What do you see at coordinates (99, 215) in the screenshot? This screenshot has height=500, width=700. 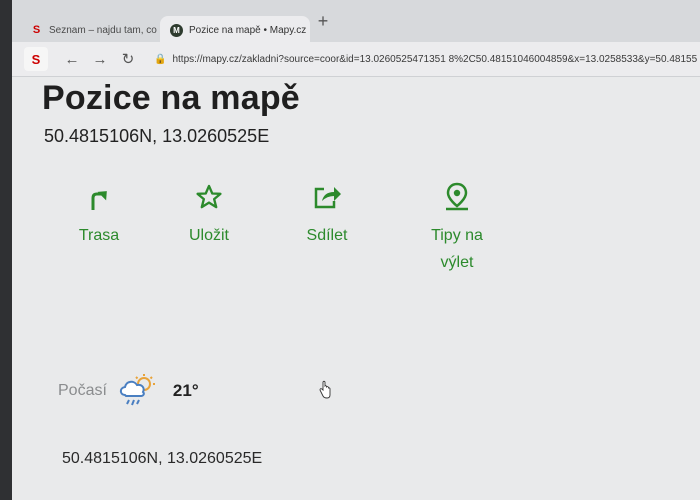 I see `route-button: Trasa` at bounding box center [99, 215].